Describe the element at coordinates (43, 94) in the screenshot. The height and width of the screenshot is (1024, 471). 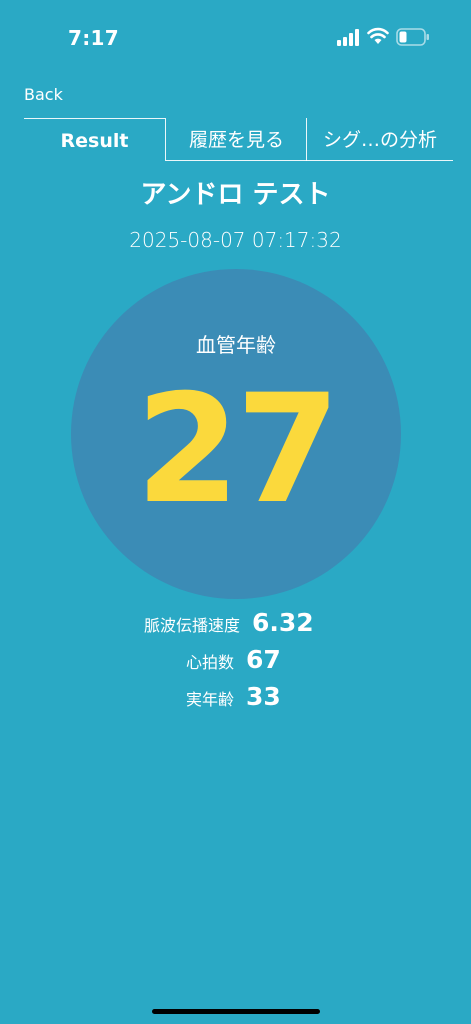
I see `back-button: Back` at that location.